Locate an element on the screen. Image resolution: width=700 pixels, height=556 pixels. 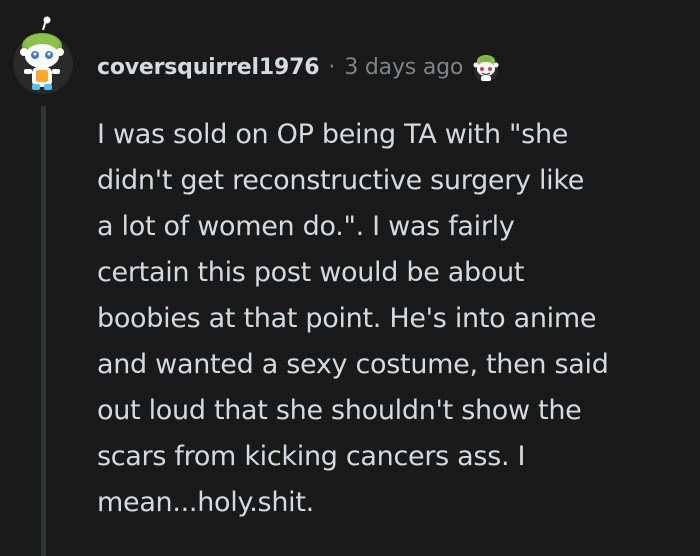
comment-body-line: I was sold on OP being TA with "she is located at coordinates (333, 134).